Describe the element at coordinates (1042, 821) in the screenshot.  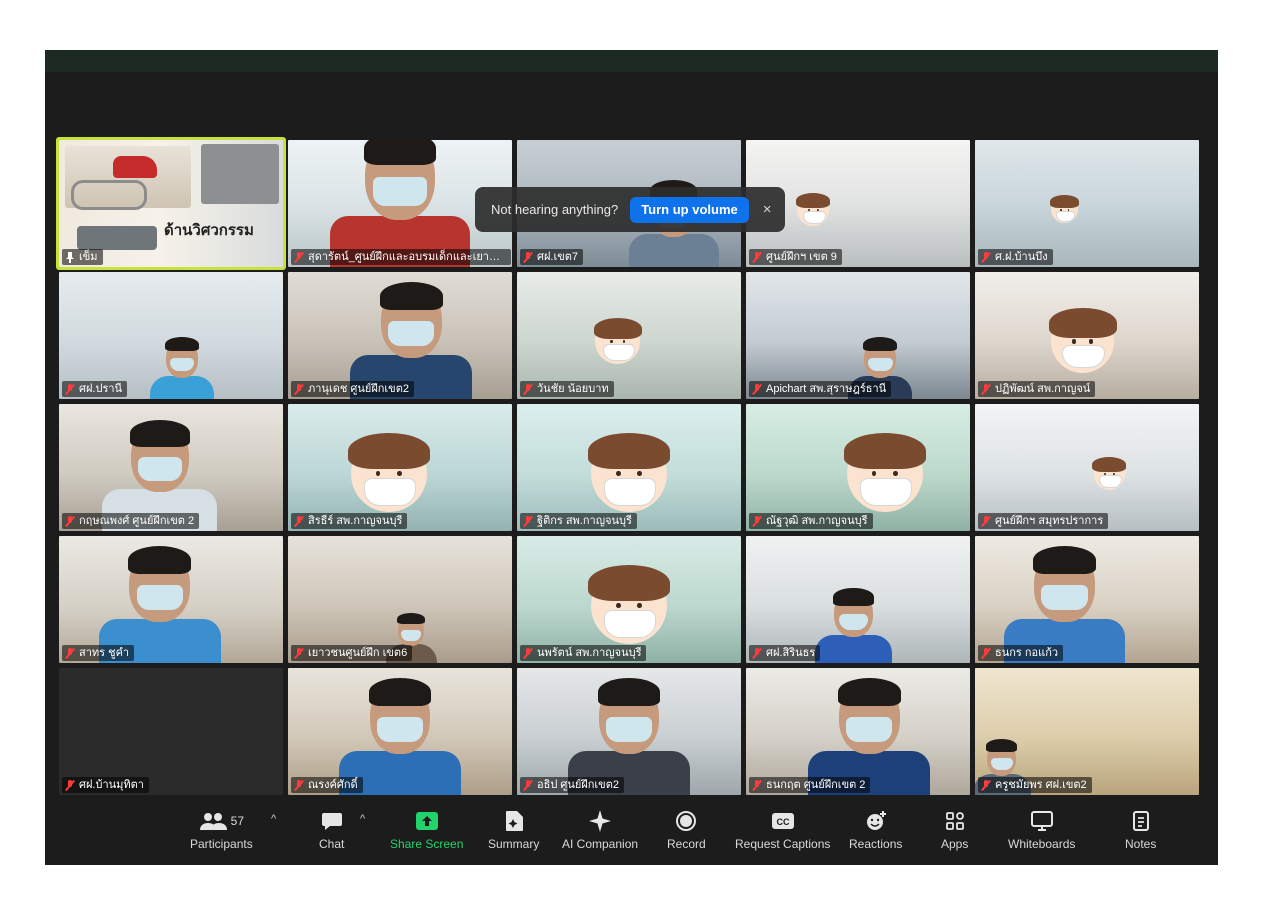
I see `whiteboard-icon` at that location.